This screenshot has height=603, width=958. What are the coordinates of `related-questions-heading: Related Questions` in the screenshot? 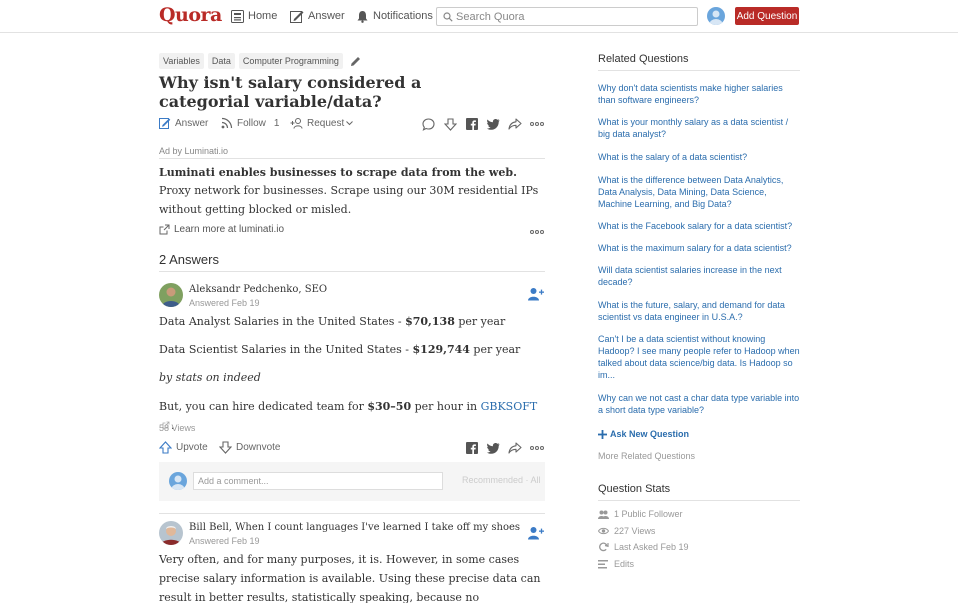 It's located at (643, 59).